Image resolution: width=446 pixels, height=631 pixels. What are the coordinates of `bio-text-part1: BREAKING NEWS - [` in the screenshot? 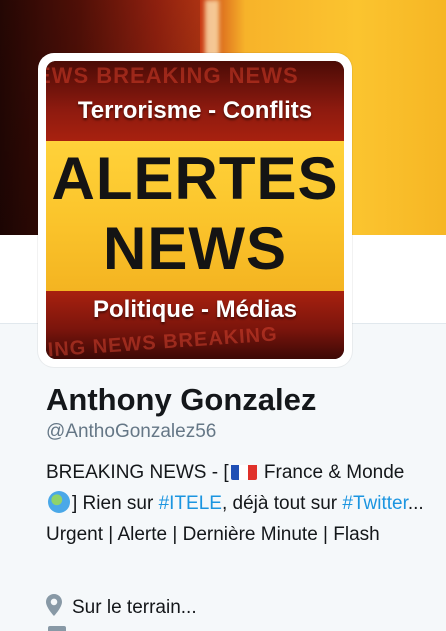 It's located at (137, 472).